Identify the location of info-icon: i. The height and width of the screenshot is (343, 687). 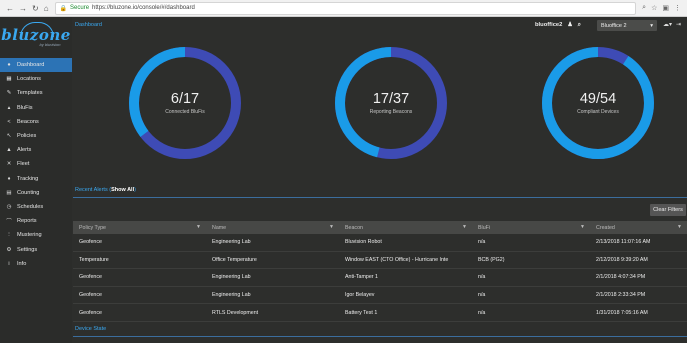
(9, 263).